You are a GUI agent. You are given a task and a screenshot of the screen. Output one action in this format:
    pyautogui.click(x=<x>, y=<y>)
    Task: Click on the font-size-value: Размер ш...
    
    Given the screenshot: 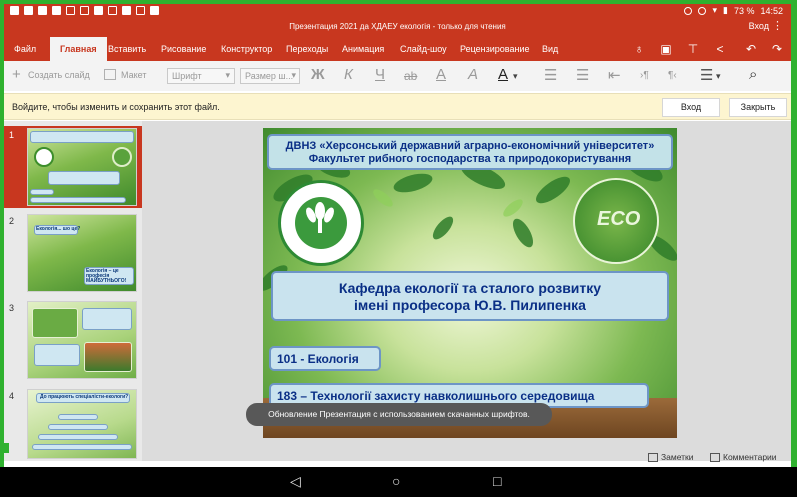 What is the action you would take?
    pyautogui.click(x=269, y=76)
    